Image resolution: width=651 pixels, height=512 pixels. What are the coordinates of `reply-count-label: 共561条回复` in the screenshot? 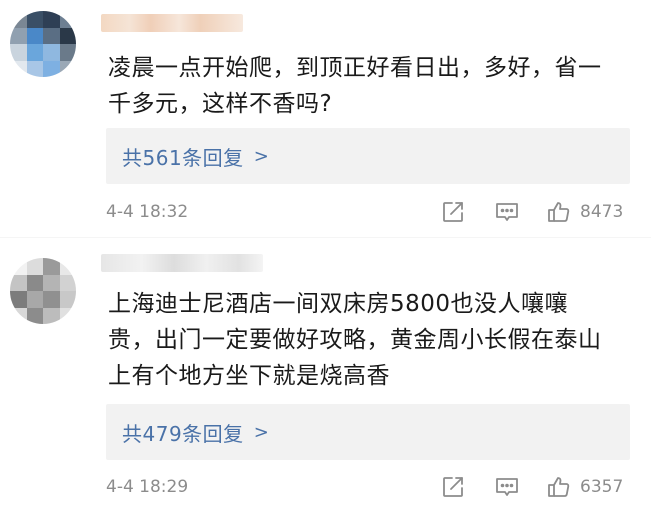 It's located at (183, 157).